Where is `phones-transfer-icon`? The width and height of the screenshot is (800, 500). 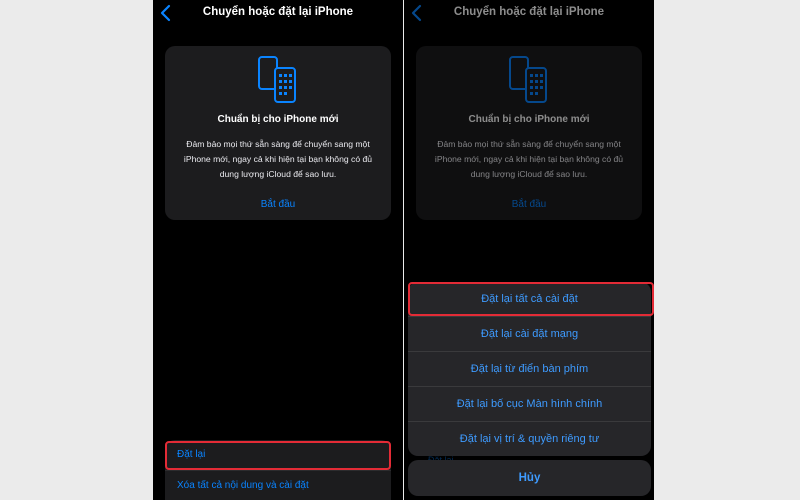 phones-transfer-icon is located at coordinates (277, 79).